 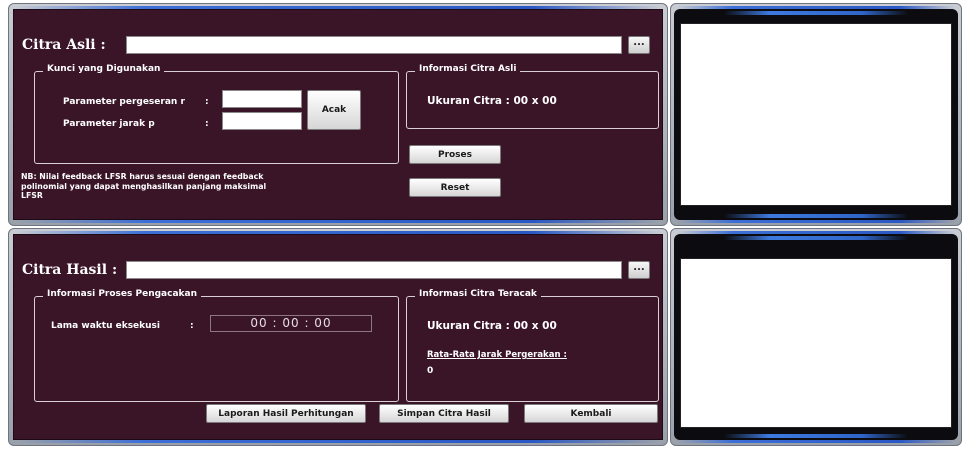 What do you see at coordinates (124, 102) in the screenshot?
I see `shift-parameter-label: Parameter pergeseran r` at bounding box center [124, 102].